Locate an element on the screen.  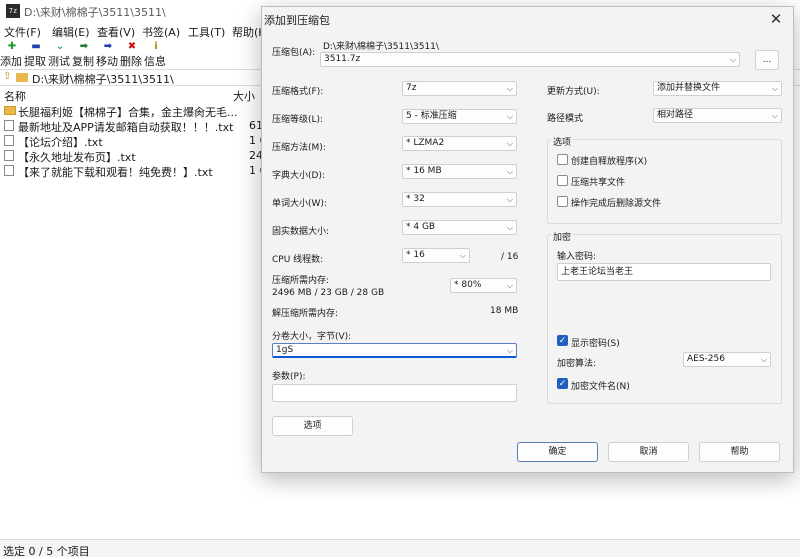
cpu-threads-total: / 16 is located at coordinates (510, 257).